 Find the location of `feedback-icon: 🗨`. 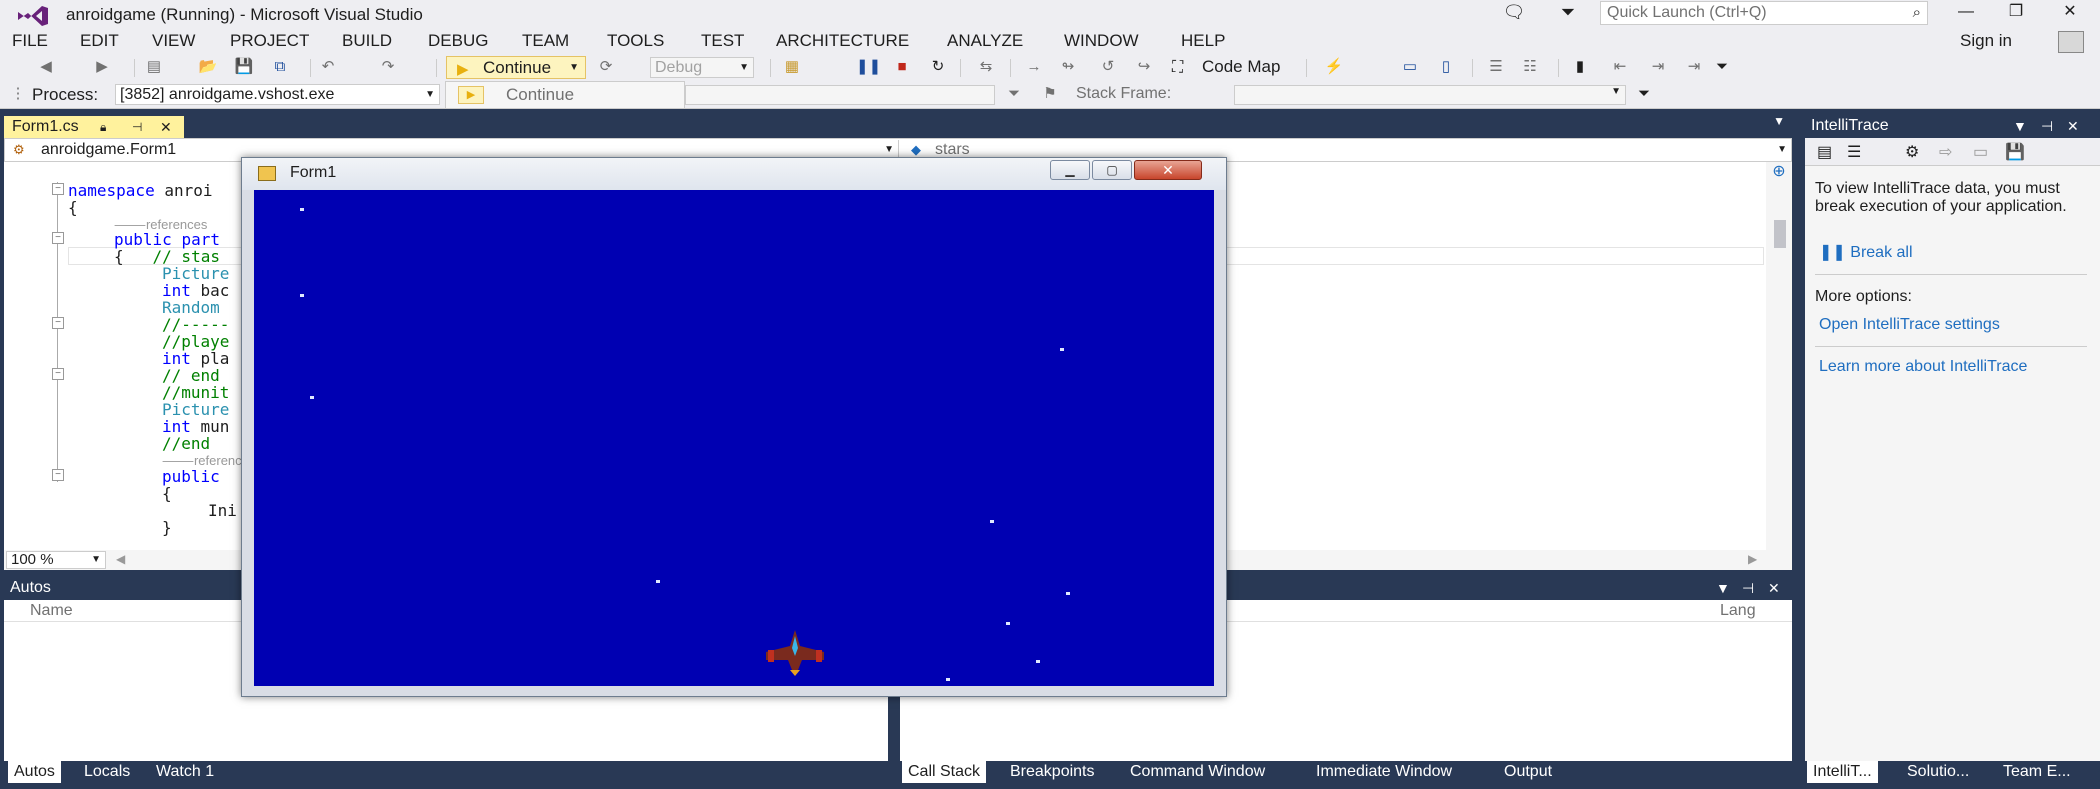

feedback-icon: 🗨 is located at coordinates (1514, 14).